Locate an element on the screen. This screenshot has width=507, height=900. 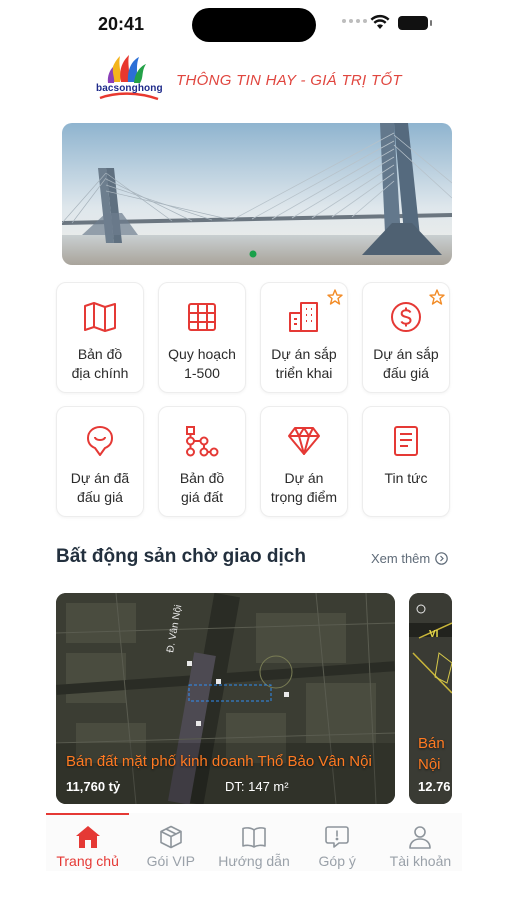
nav-label: Hướng dẫn is located at coordinates (254, 861).